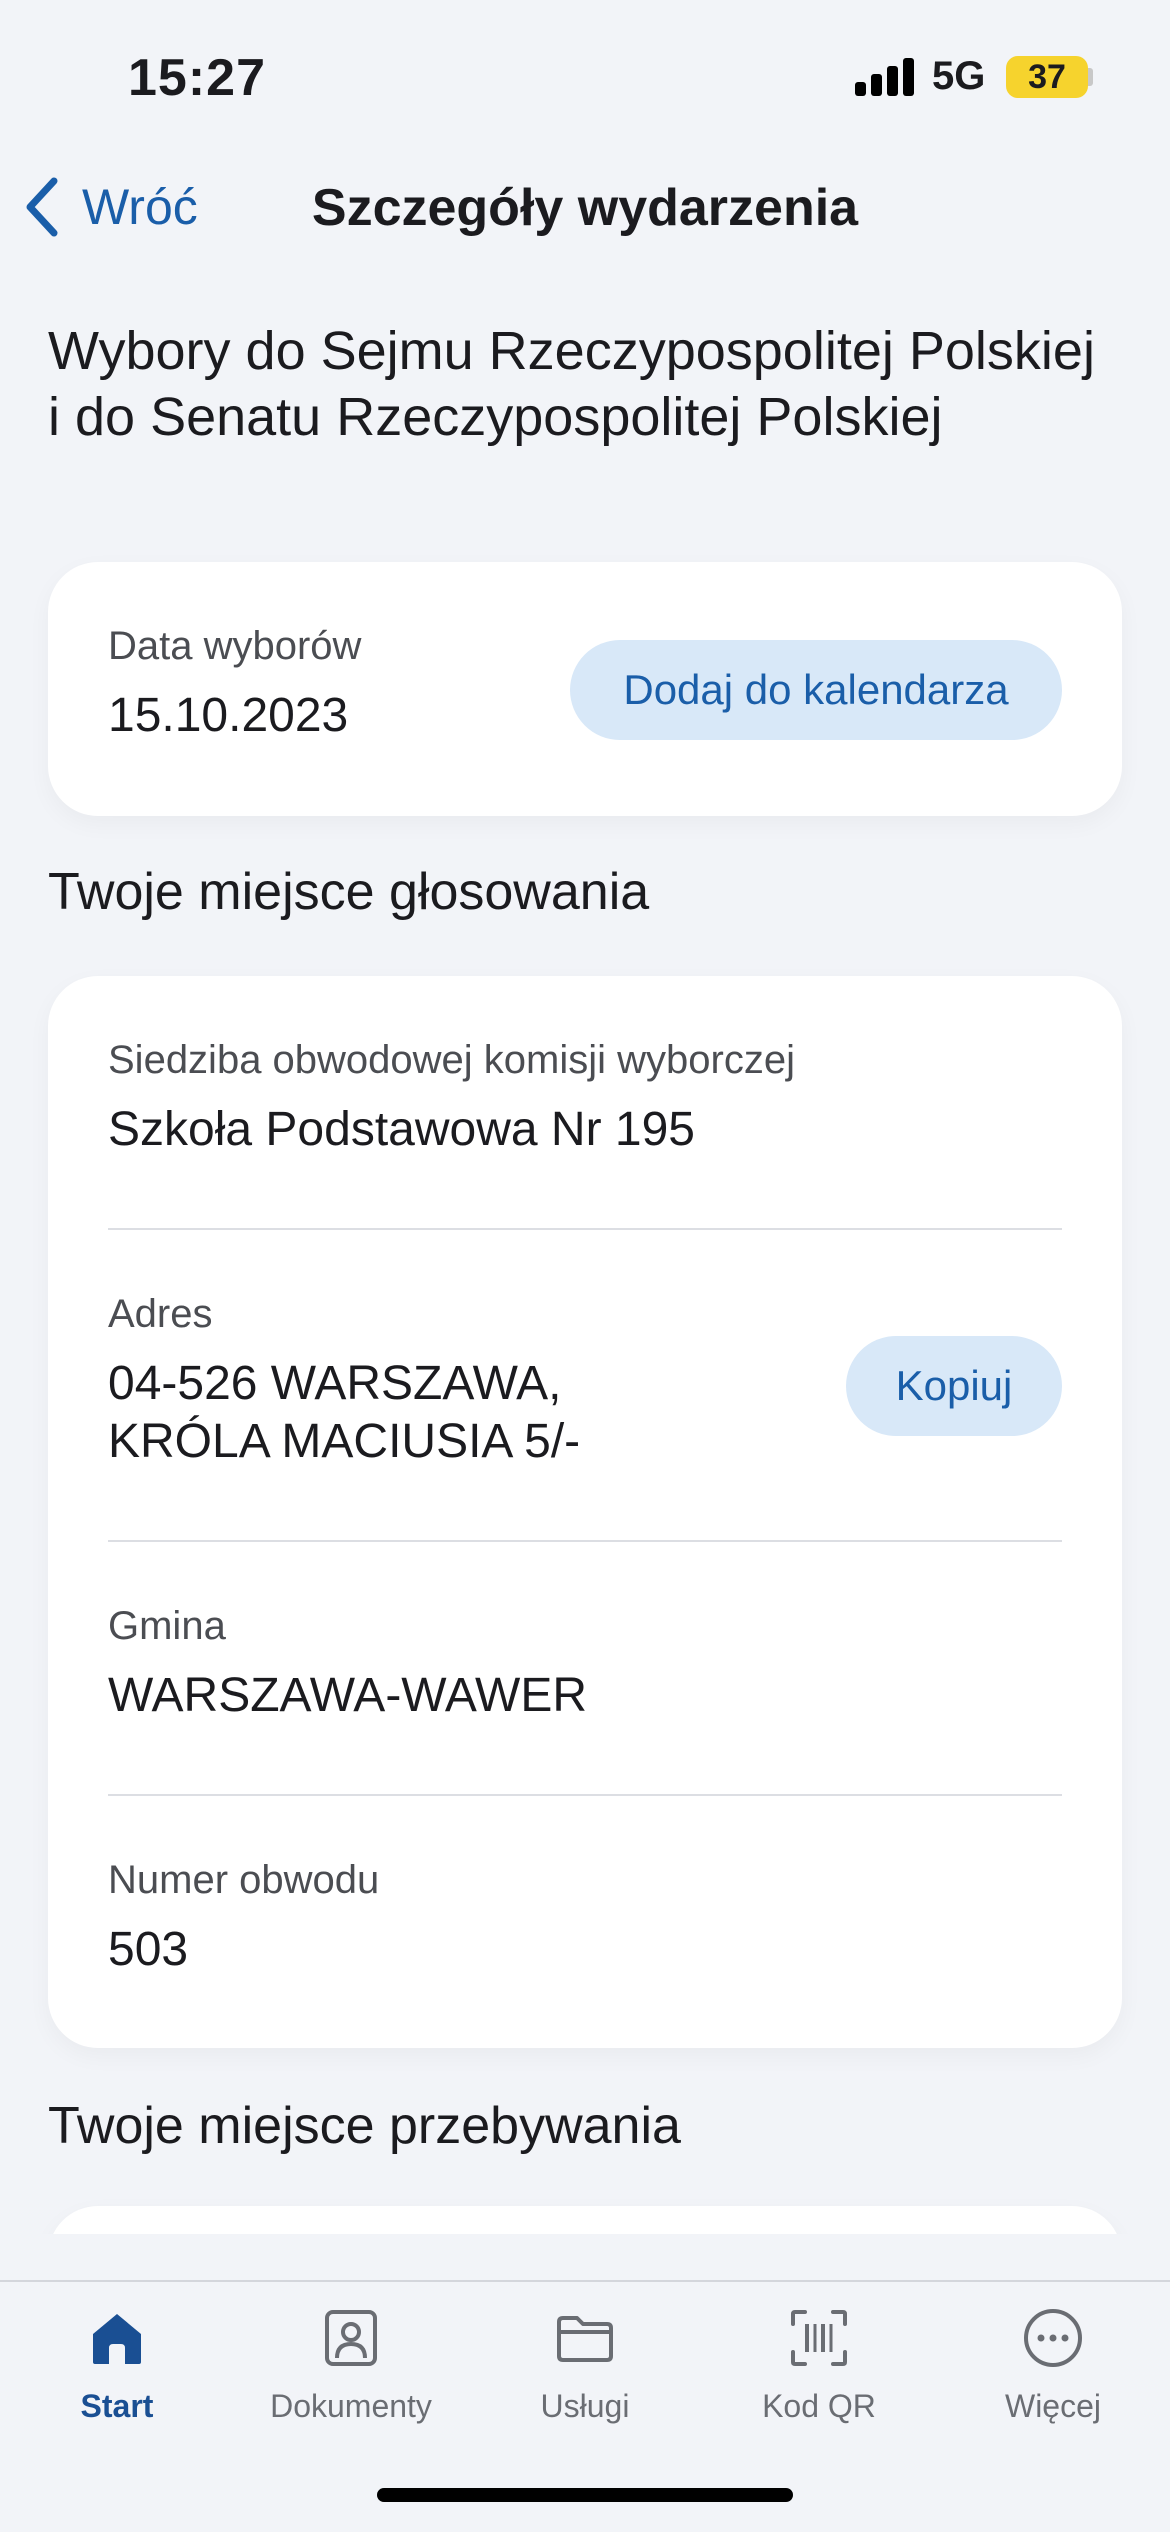 This screenshot has width=1170, height=2532. What do you see at coordinates (819, 2338) in the screenshot?
I see `qr-scan-icon` at bounding box center [819, 2338].